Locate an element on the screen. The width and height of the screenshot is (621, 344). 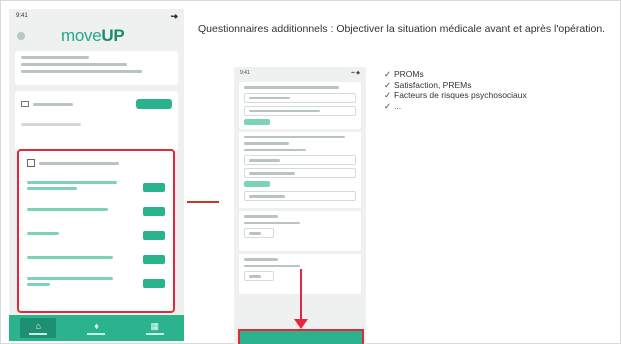
bottom-tab-bar: ⌂ ♦ ▦ is located at coordinates (96, 328).